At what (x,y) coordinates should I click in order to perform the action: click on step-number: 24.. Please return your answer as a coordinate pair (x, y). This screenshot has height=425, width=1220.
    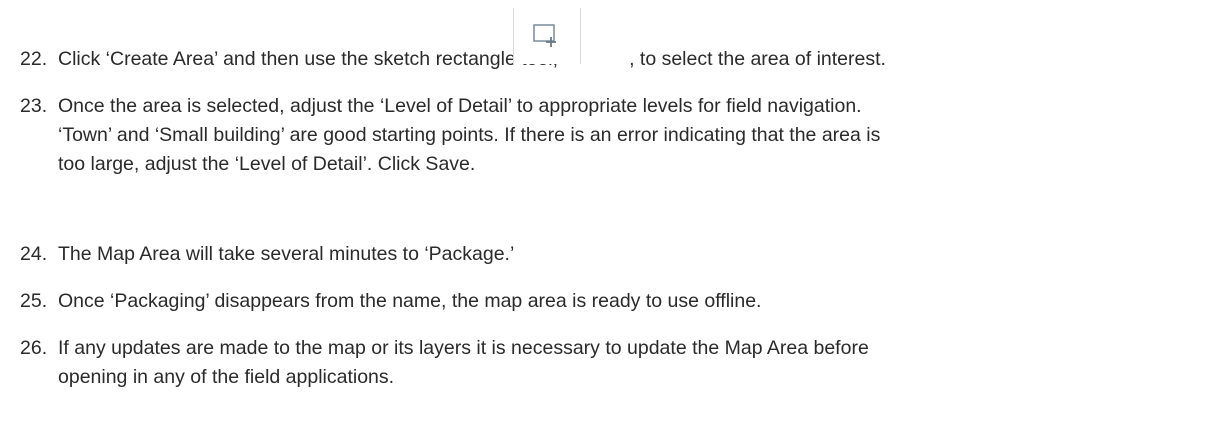
    Looking at the image, I should click on (34, 254).